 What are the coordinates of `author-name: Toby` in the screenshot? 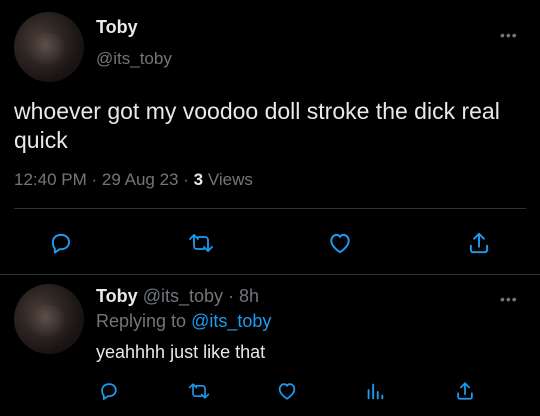 It's located at (117, 27).